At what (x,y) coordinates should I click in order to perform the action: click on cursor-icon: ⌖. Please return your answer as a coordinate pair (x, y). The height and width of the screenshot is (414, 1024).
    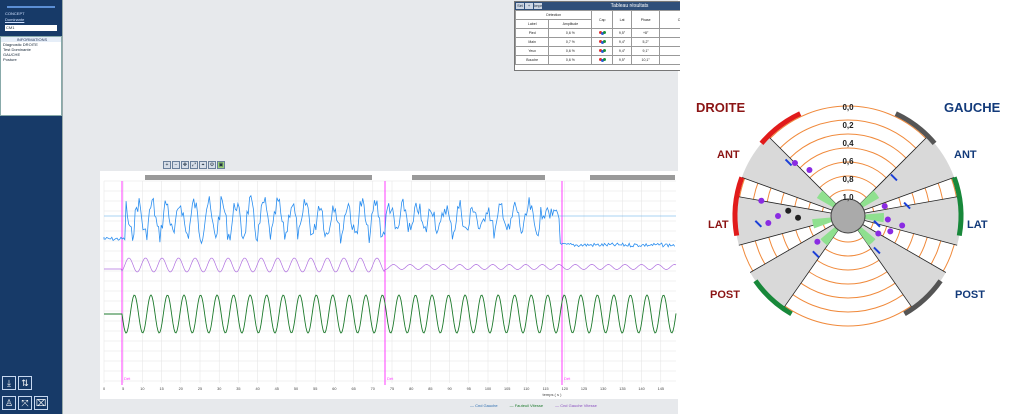
    Looking at the image, I should click on (203, 165).